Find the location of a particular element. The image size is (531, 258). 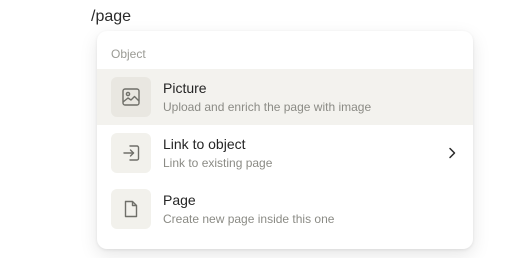

menu-item-subtitle: Link to existing page is located at coordinates (218, 163).